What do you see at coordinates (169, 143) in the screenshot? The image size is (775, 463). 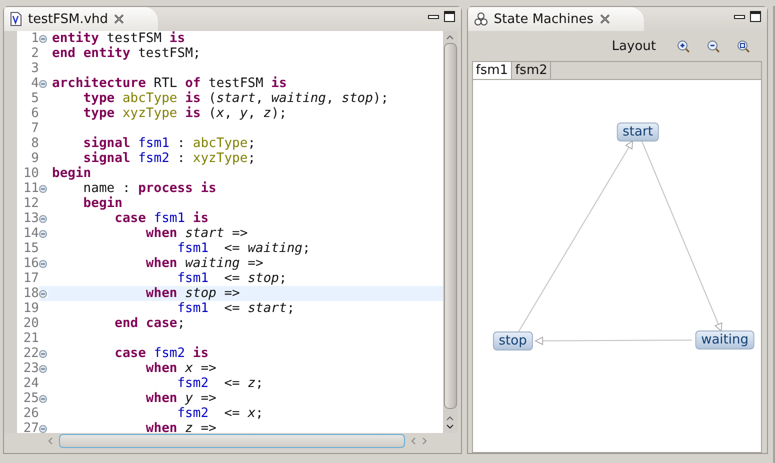 I see `code-line: signal fsm1 : abcType;` at bounding box center [169, 143].